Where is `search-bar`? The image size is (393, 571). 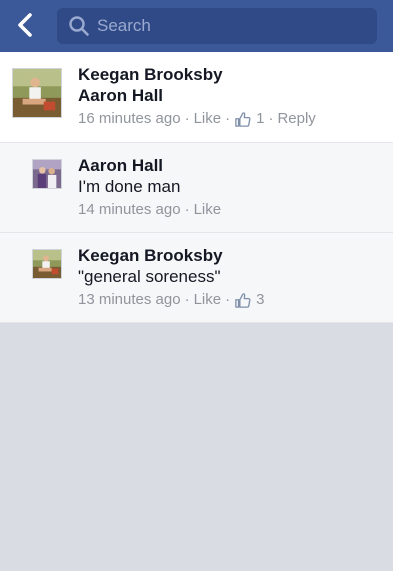
search-bar is located at coordinates (217, 26).